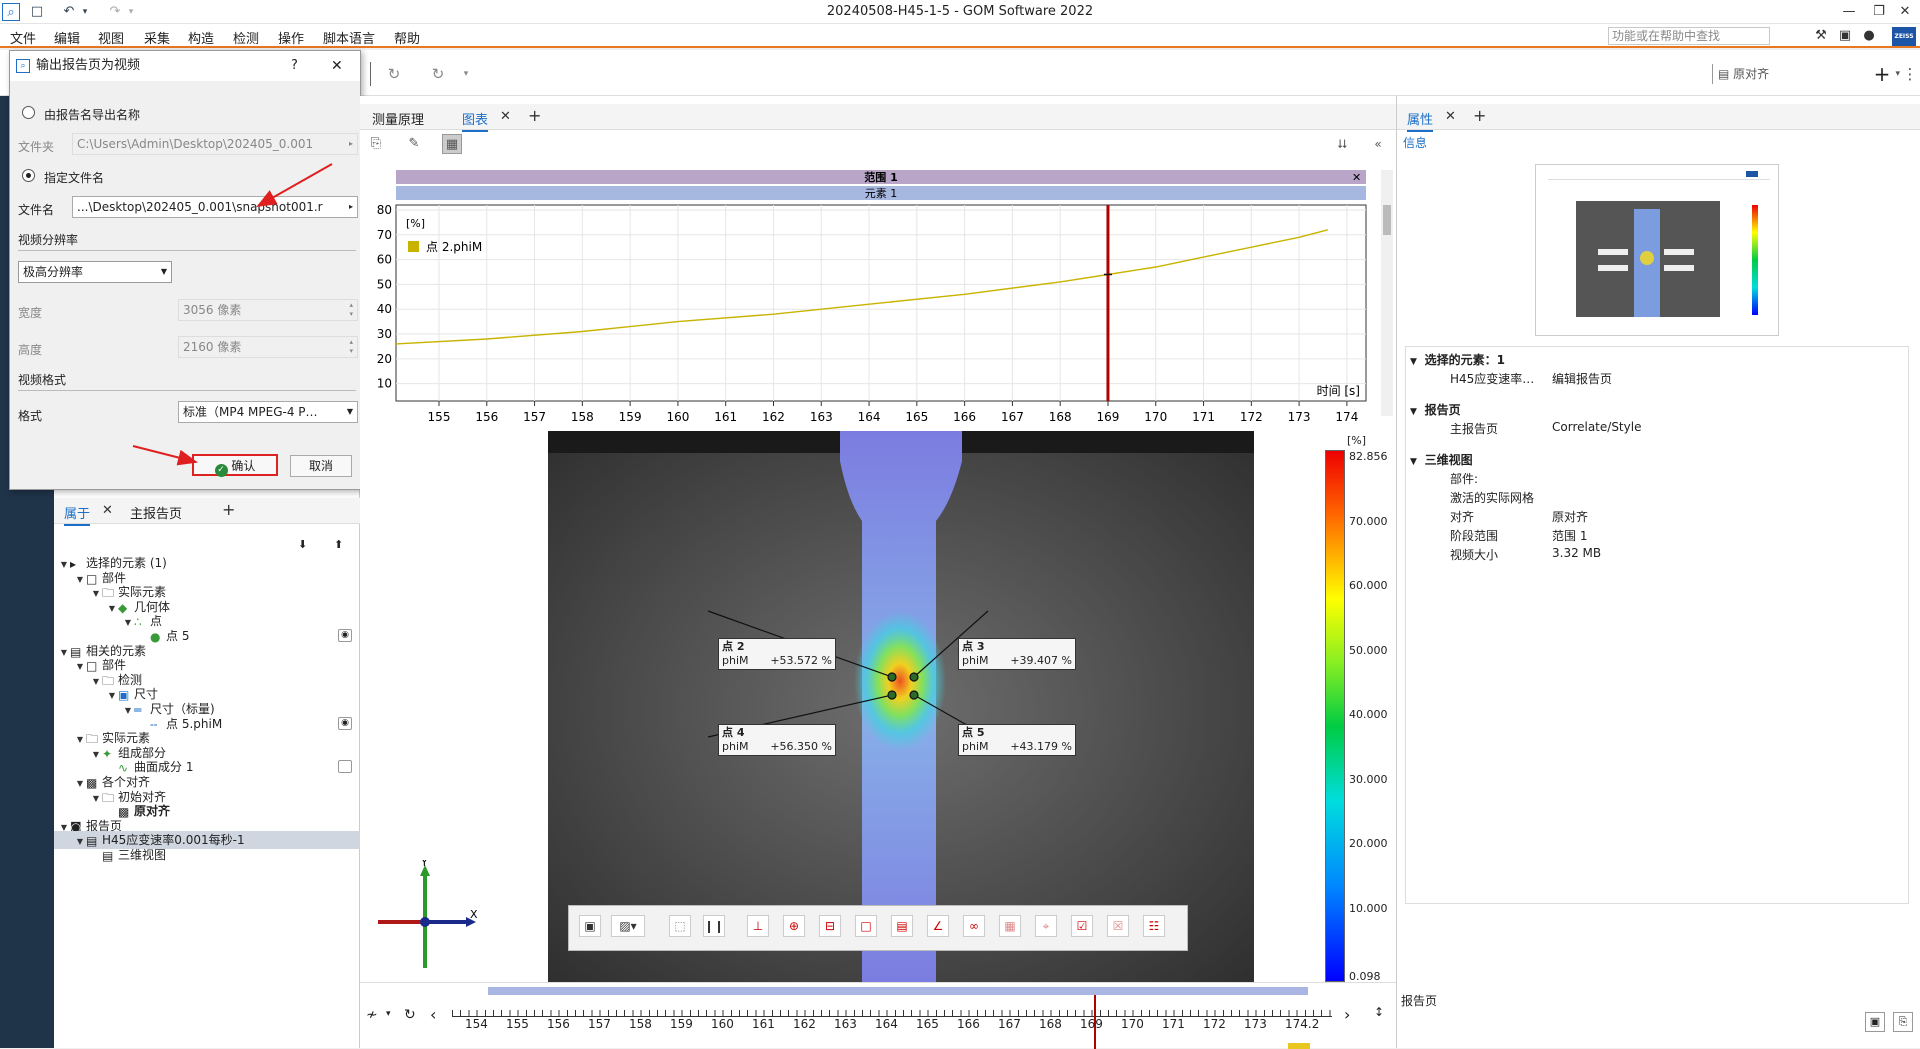 This screenshot has height=1049, width=1920. Describe the element at coordinates (628, 926) in the screenshot. I see `image-mode-icon: ▨▾` at that location.